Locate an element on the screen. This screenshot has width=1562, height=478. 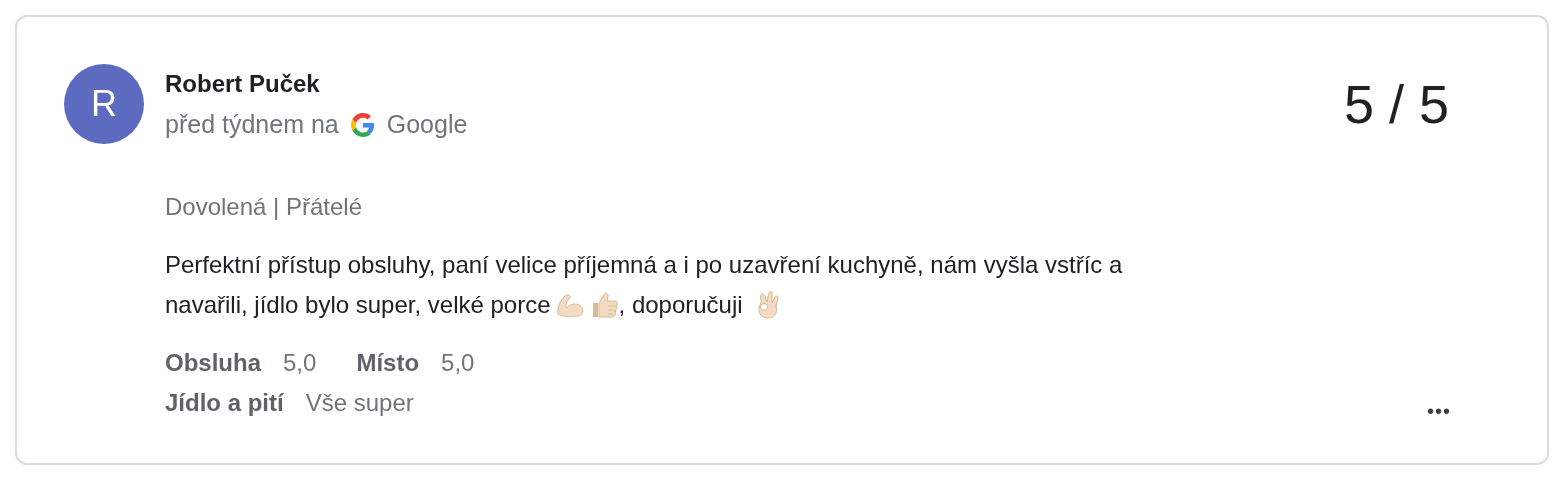
post-time: před týdnem na is located at coordinates (252, 124).